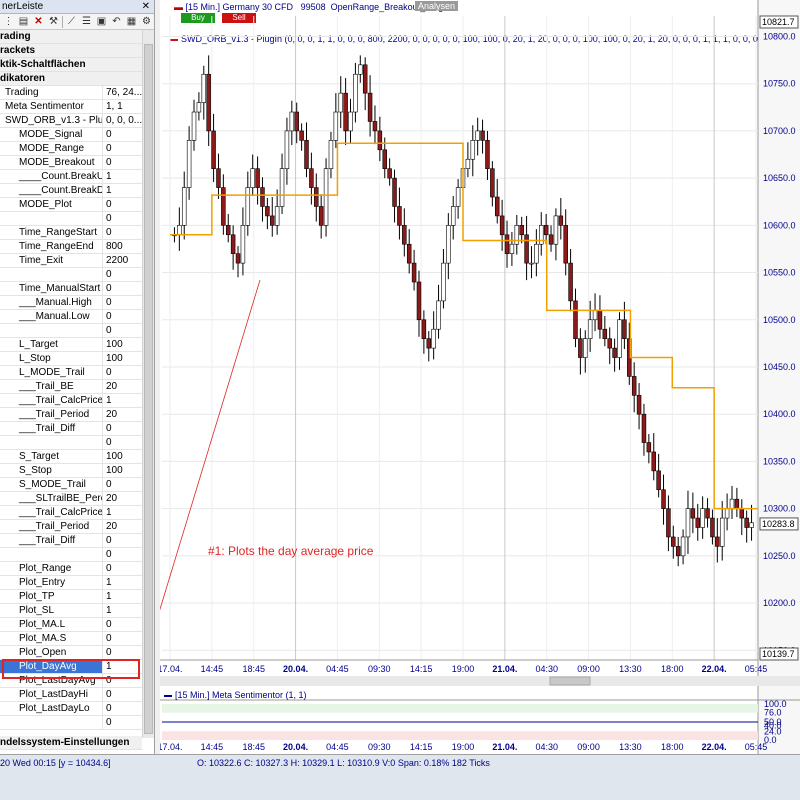  I want to click on delete-icon: ✕, so click(38, 21).